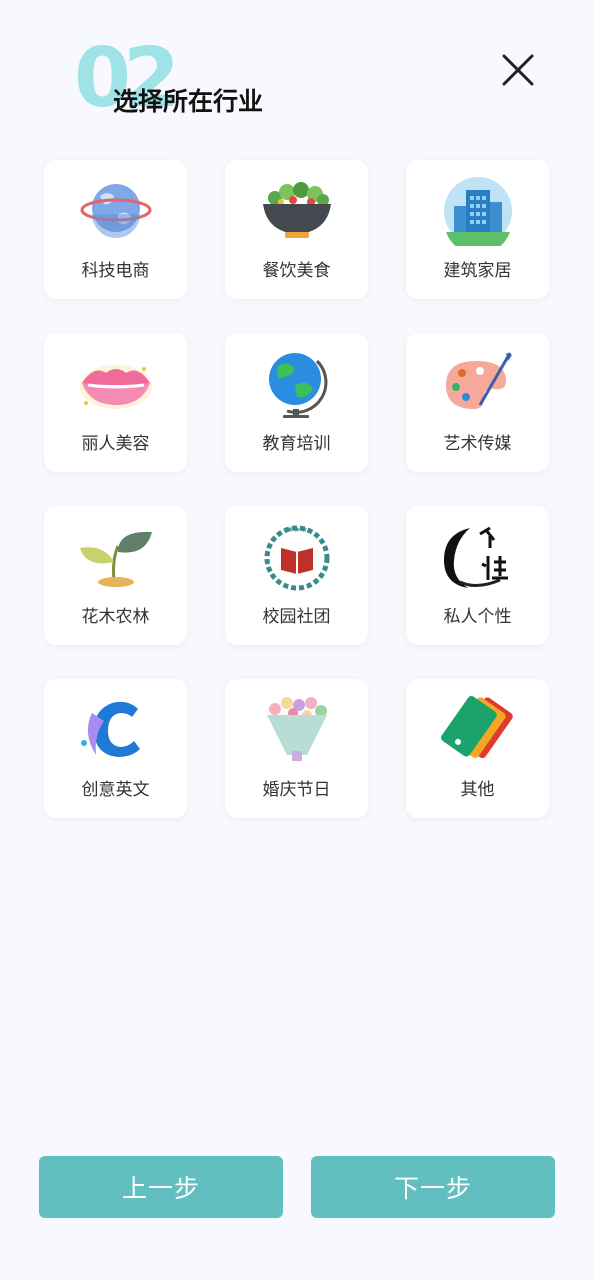 This screenshot has height=1280, width=594. I want to click on industry-card-art-media: 艺术传媒, so click(477, 402).